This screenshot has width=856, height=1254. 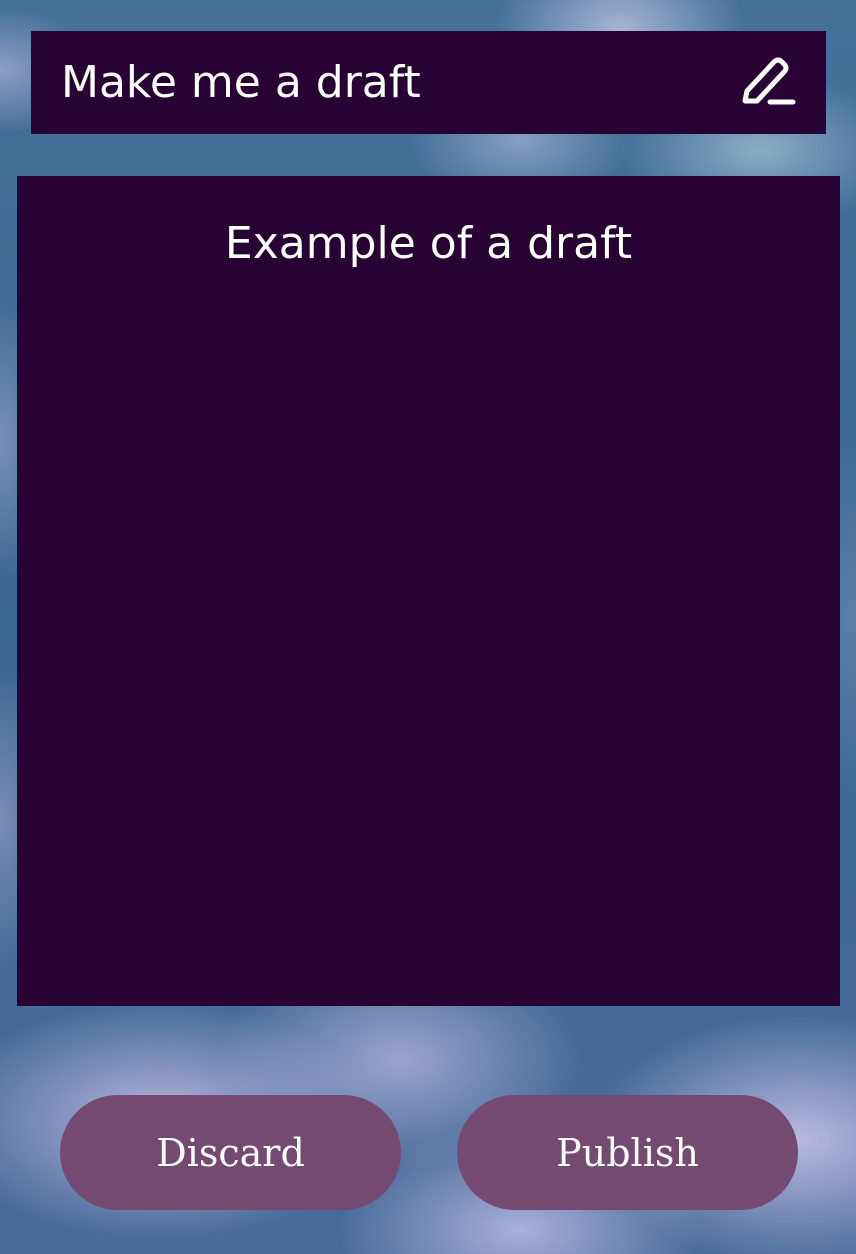 What do you see at coordinates (428, 243) in the screenshot?
I see `draft-title: Example of a draft` at bounding box center [428, 243].